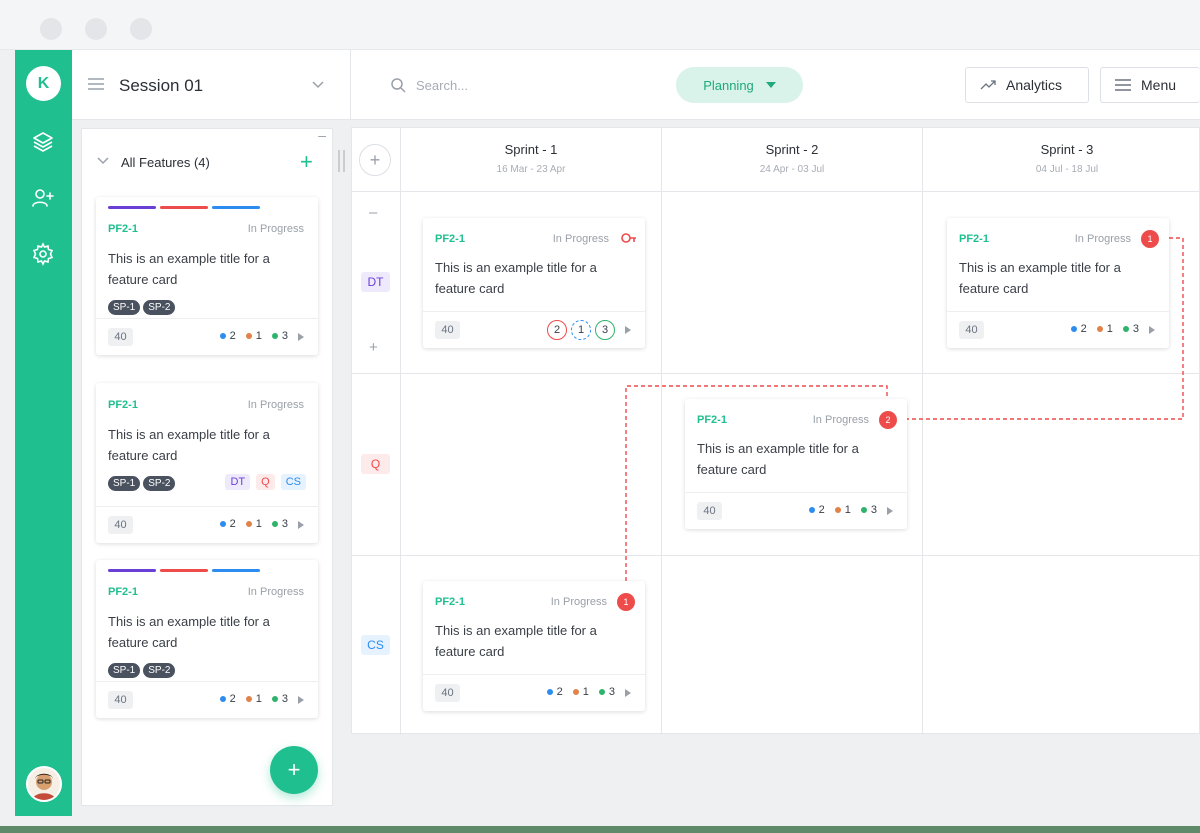 The height and width of the screenshot is (833, 1200). I want to click on resize-handle, so click(343, 161).